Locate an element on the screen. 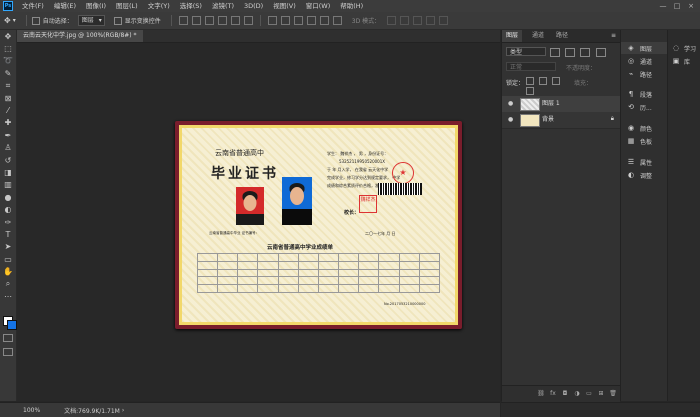 The image size is (700, 417). menu-select: 选择(S) is located at coordinates (191, 6).